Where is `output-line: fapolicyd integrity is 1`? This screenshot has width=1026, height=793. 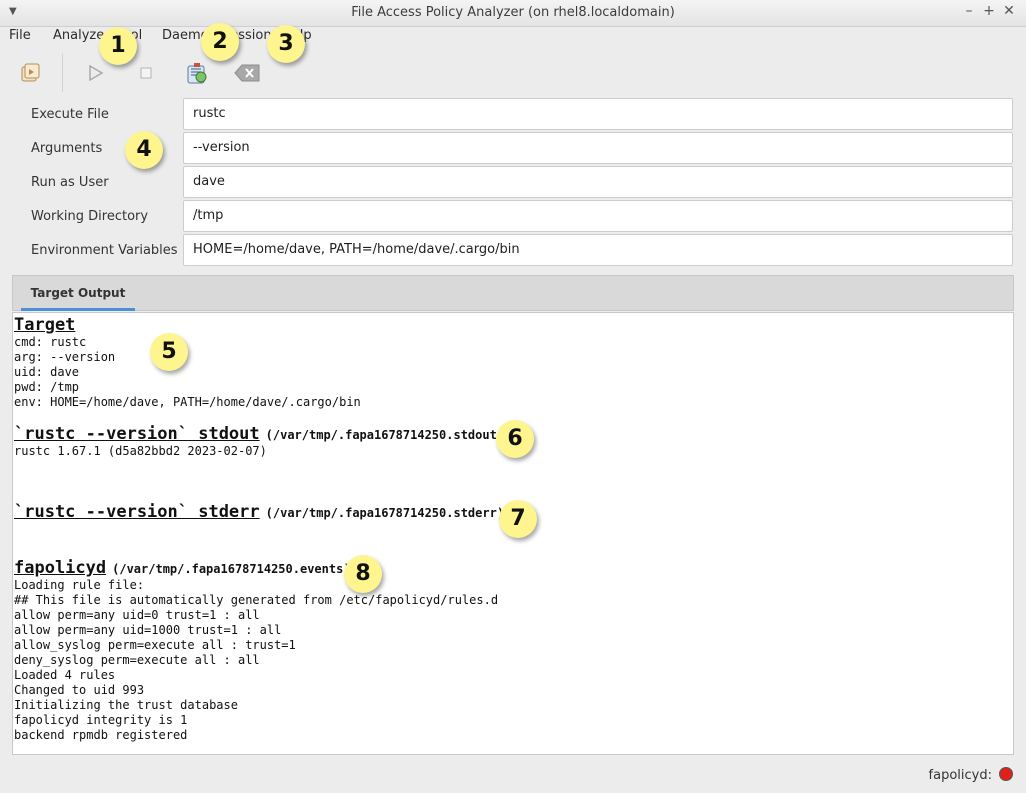
output-line: fapolicyd integrity is 1 is located at coordinates (101, 720).